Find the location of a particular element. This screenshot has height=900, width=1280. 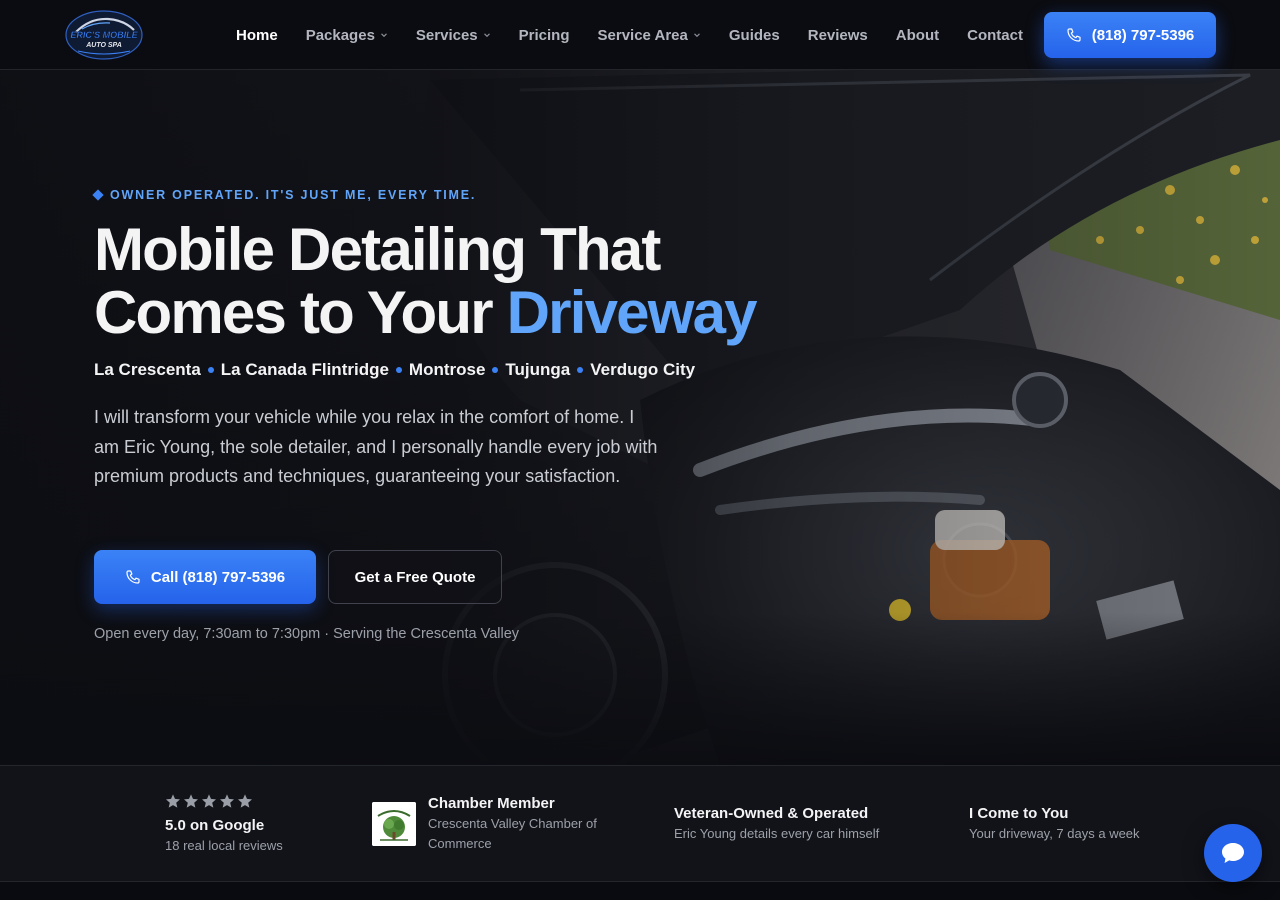

chamber-logo is located at coordinates (394, 824).